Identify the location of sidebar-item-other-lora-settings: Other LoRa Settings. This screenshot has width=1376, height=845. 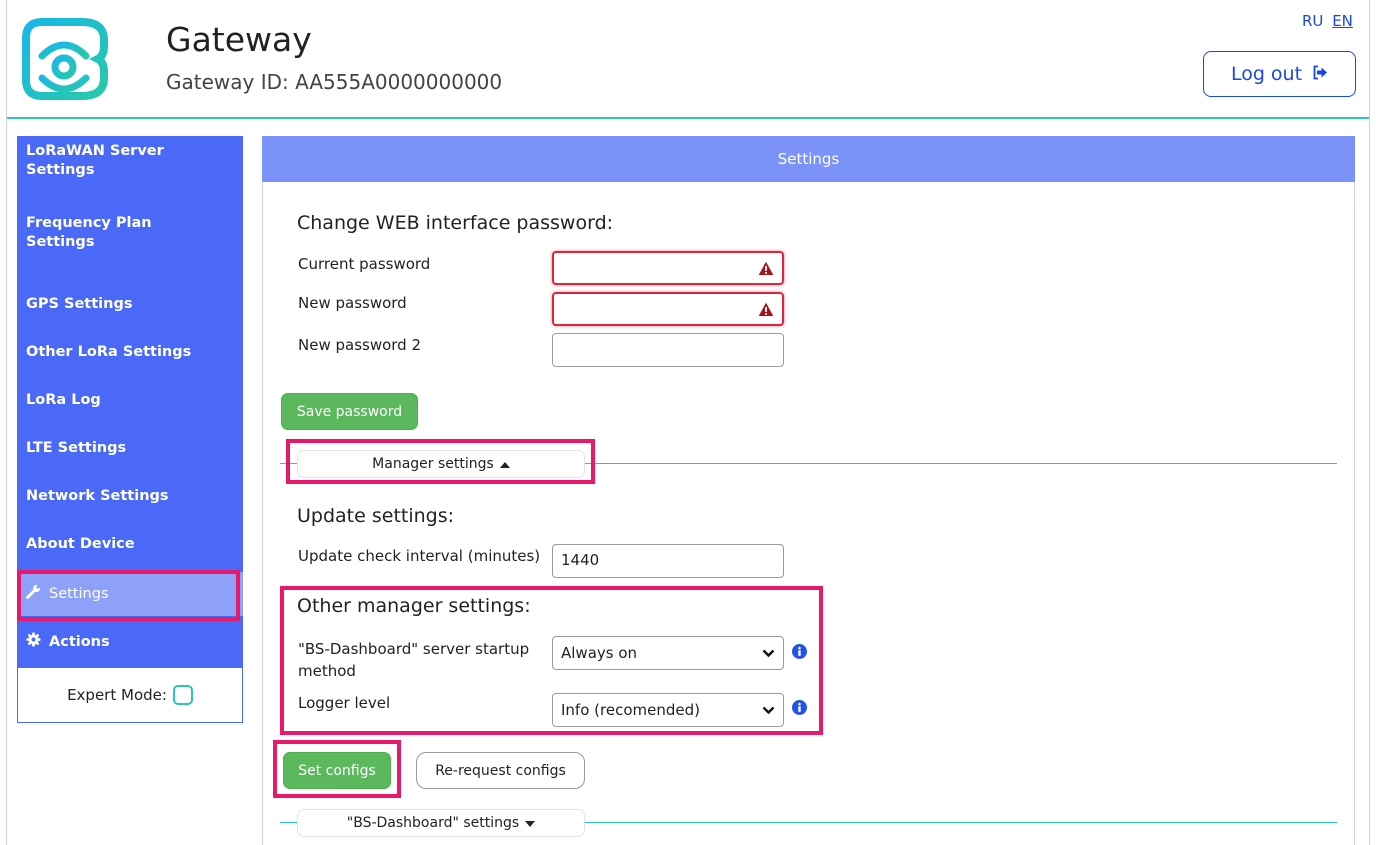
(130, 352).